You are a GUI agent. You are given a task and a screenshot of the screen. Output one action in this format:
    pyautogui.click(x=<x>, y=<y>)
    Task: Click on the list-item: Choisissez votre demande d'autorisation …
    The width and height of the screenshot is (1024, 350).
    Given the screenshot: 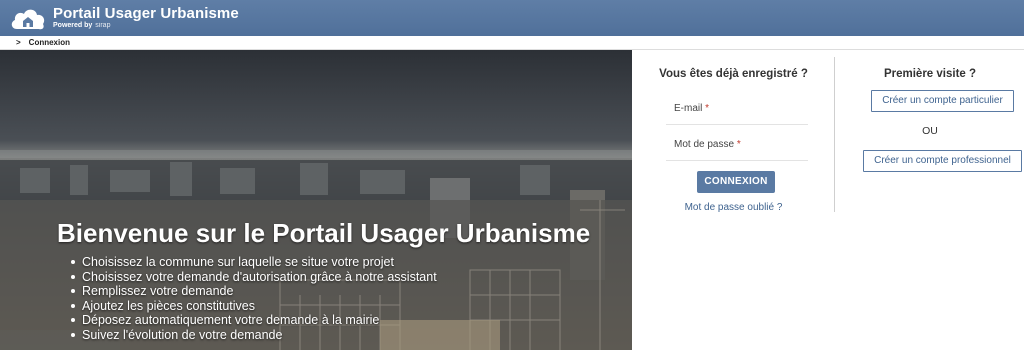 What is the action you would take?
    pyautogui.click(x=253, y=277)
    